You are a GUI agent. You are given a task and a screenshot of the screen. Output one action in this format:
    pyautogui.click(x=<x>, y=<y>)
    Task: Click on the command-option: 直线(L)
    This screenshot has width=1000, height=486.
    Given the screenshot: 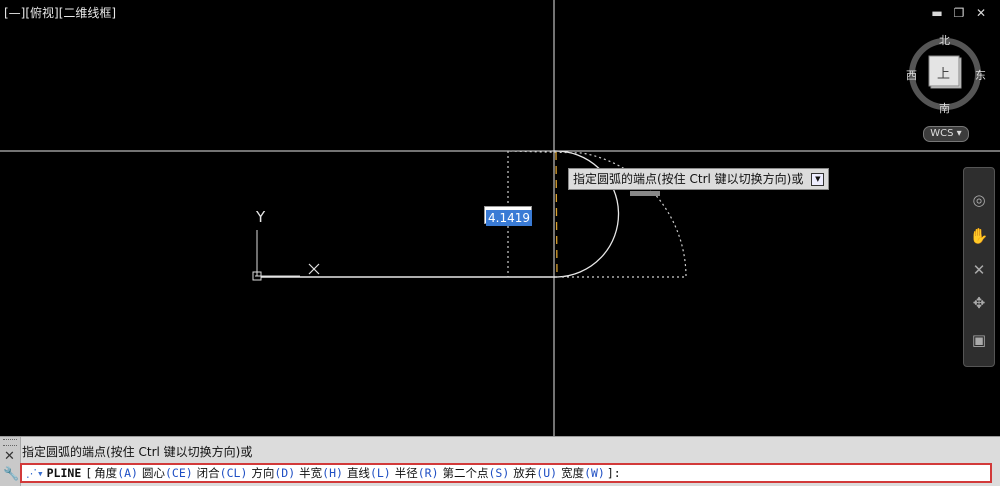 What is the action you would take?
    pyautogui.click(x=369, y=473)
    